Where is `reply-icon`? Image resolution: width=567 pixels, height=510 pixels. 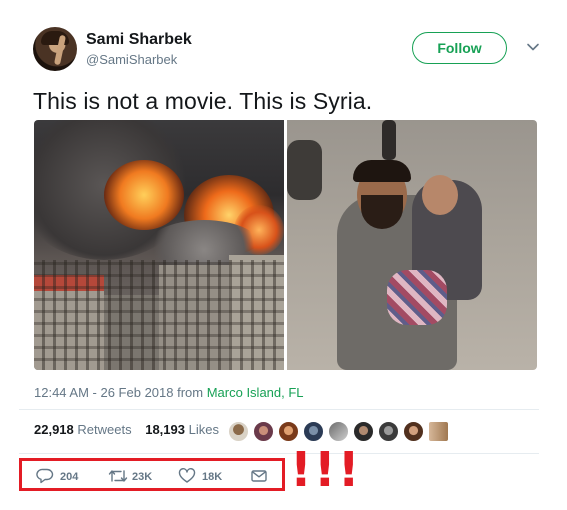
reply-icon is located at coordinates (45, 476).